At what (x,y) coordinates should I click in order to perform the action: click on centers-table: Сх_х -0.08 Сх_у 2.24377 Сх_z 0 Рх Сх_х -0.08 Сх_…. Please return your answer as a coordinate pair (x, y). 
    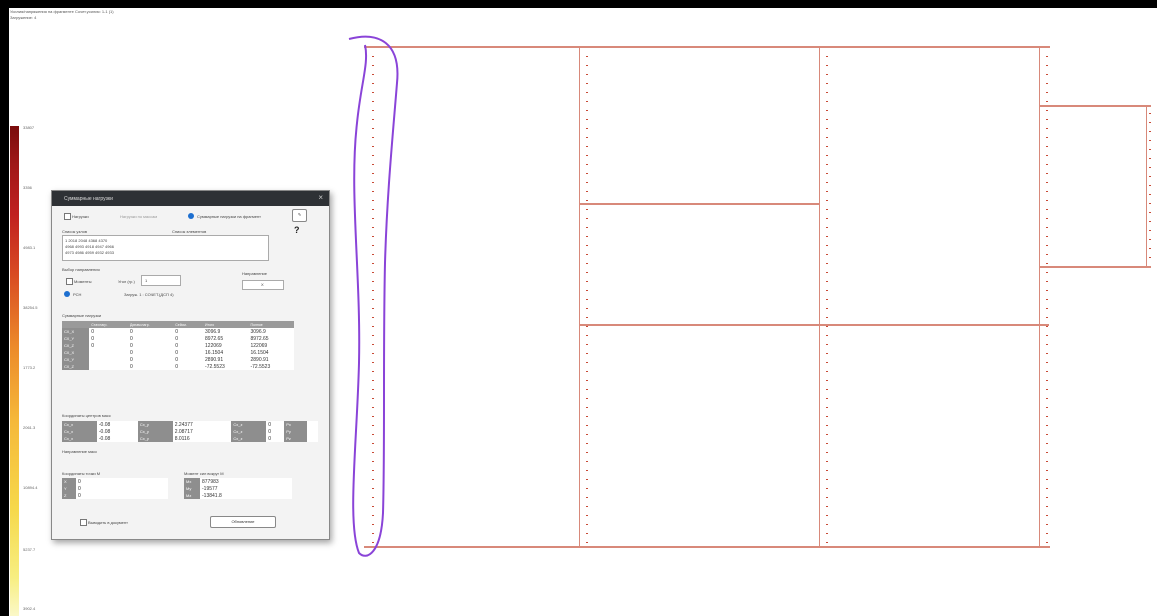
    Looking at the image, I should click on (190, 431).